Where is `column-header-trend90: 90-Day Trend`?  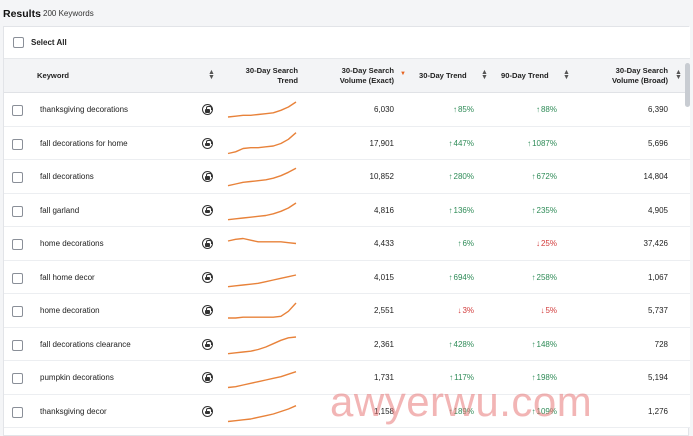 column-header-trend90: 90-Day Trend is located at coordinates (525, 76).